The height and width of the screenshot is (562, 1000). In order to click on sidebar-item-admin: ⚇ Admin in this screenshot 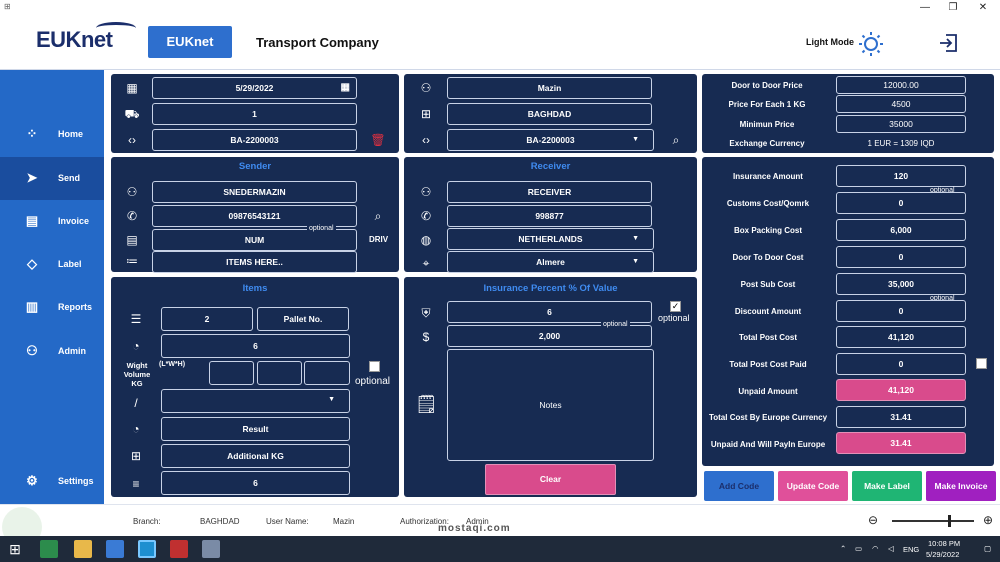, I will do `click(52, 351)`.